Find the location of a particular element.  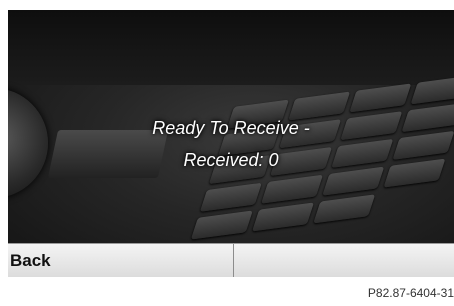

status-message-line2: Received: 0 is located at coordinates (231, 160).